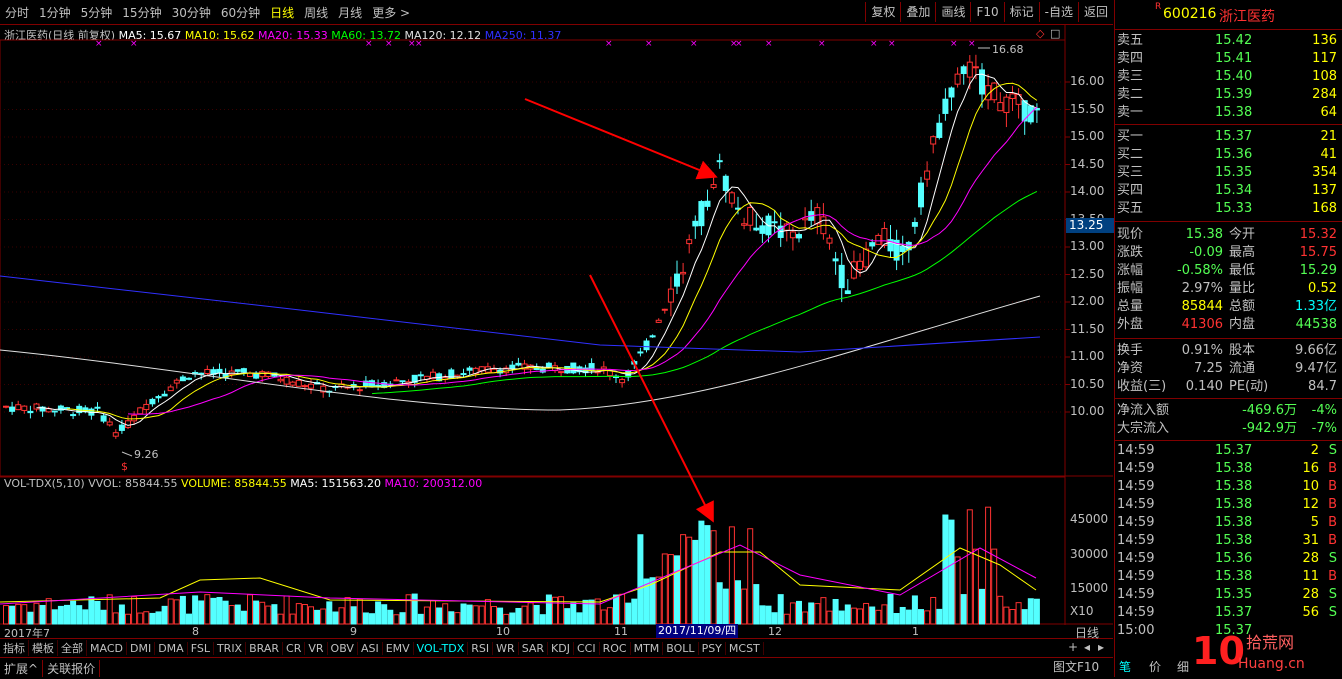 The width and height of the screenshot is (1342, 679). What do you see at coordinates (1073, 647) in the screenshot?
I see `tabs-plus-button: +` at bounding box center [1073, 647].